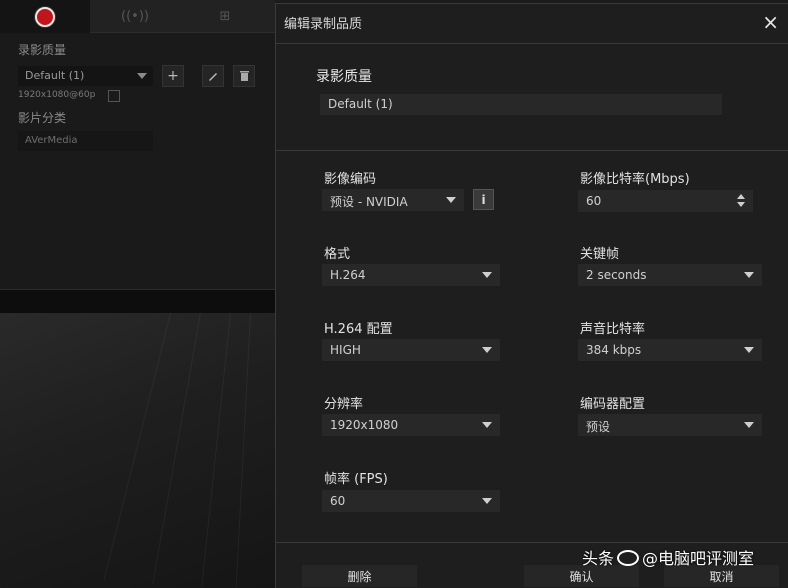 The width and height of the screenshot is (788, 588). What do you see at coordinates (635, 179) in the screenshot?
I see `bitrate-label: 影像比特率(Mbps)` at bounding box center [635, 179].